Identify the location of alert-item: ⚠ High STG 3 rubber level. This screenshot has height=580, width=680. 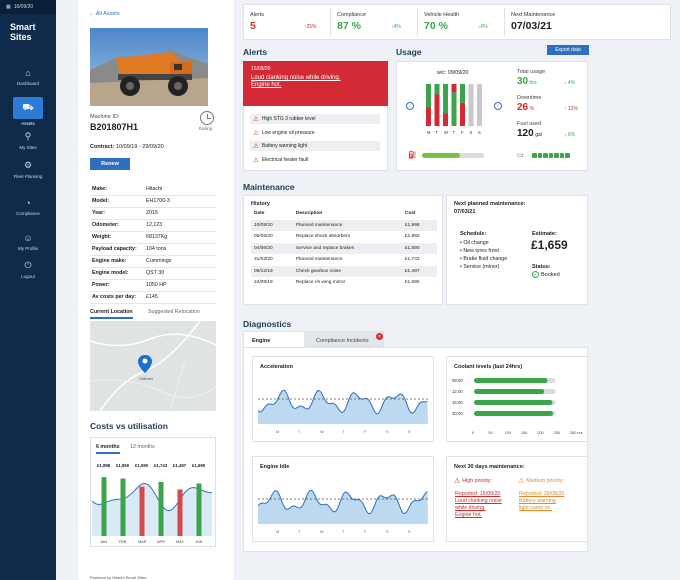
(315, 119).